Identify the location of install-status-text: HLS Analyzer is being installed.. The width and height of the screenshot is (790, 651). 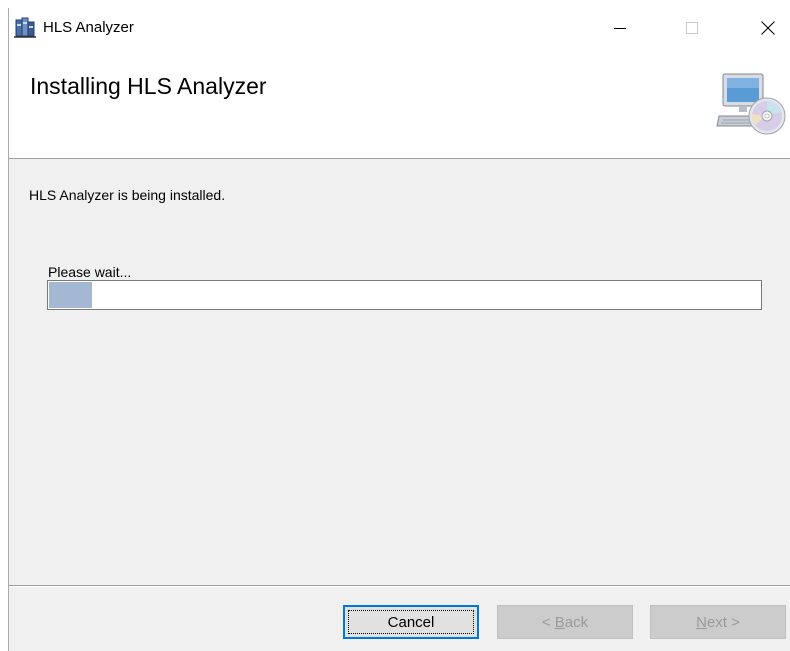
(127, 195).